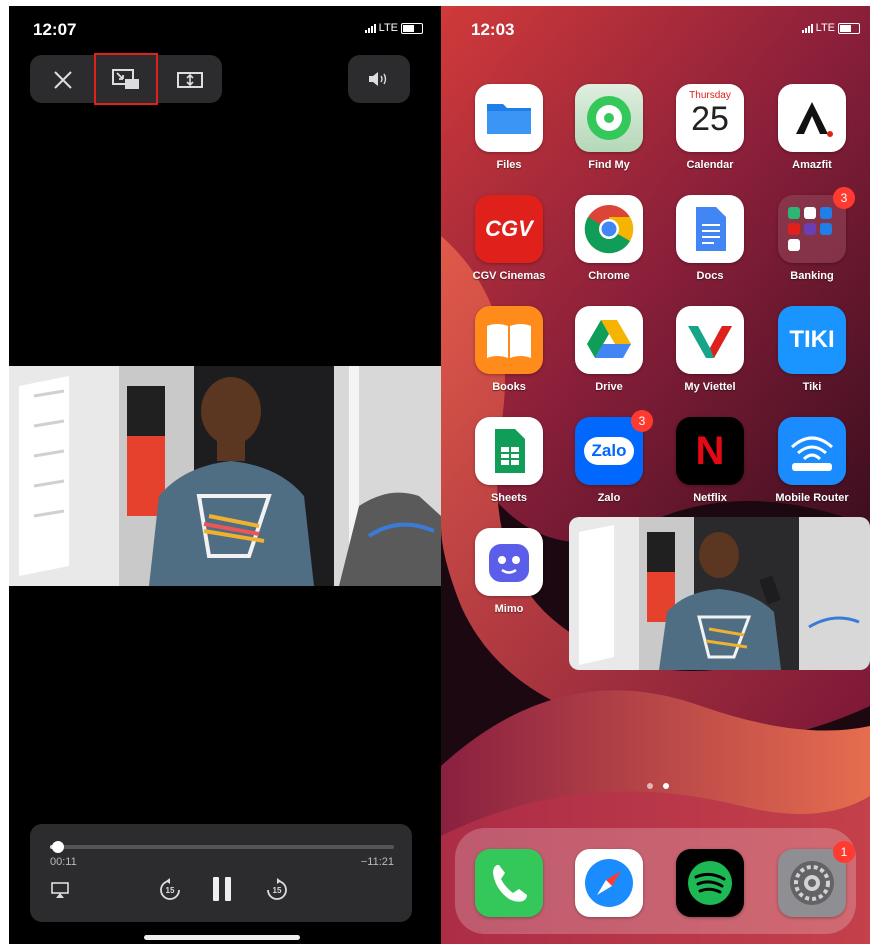  I want to click on progress-scrubber, so click(58, 847).